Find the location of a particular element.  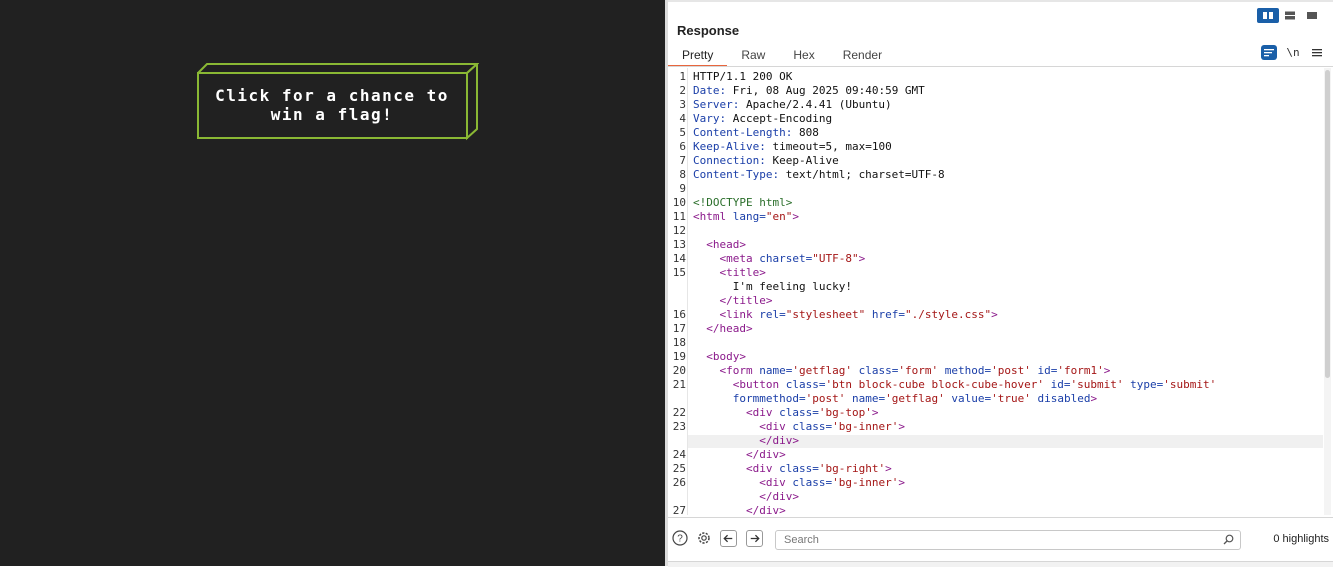

line-number: 20 is located at coordinates (679, 370).